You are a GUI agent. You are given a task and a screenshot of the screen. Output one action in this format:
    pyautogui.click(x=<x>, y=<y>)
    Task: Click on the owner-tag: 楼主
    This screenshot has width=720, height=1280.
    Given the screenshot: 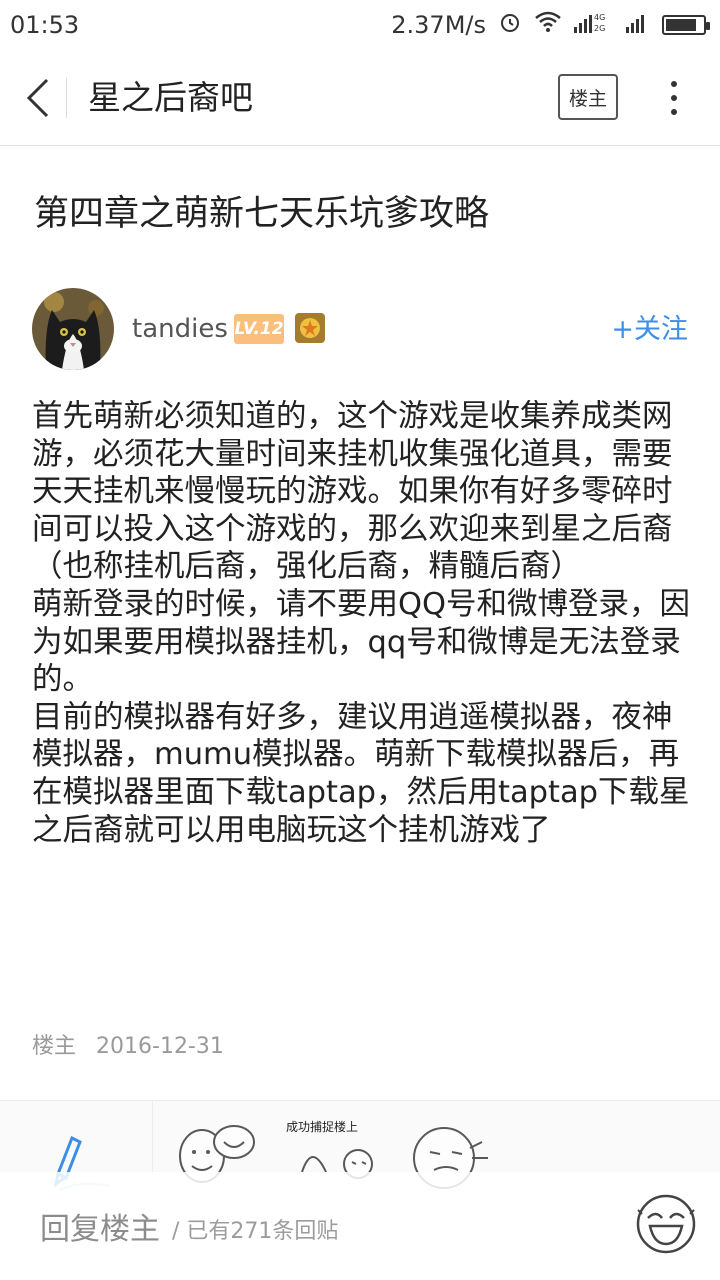 What is the action you would take?
    pyautogui.click(x=54, y=1046)
    